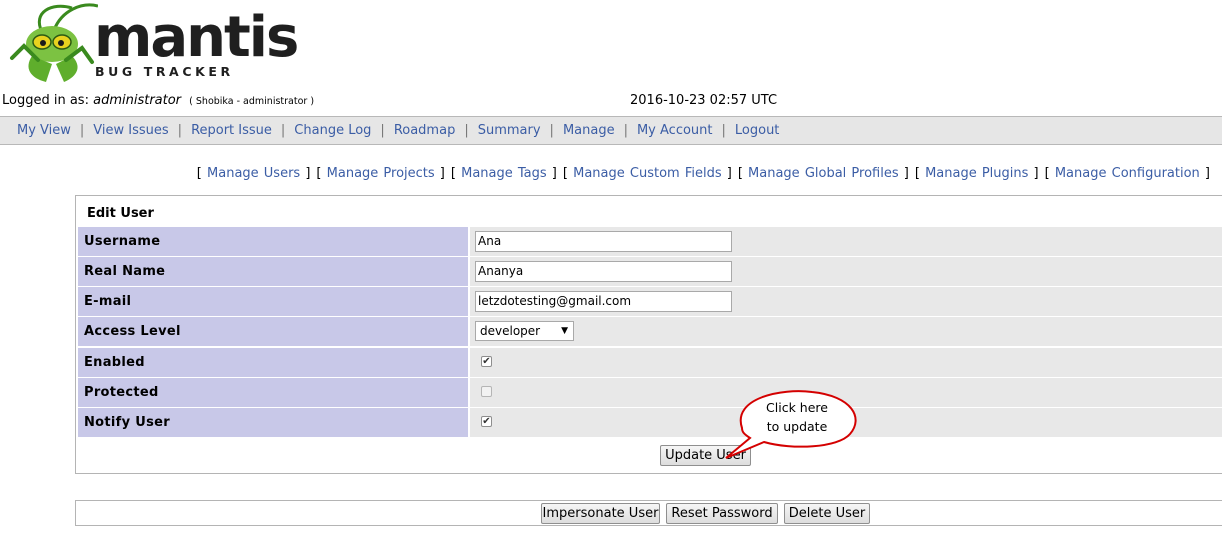 This screenshot has width=1222, height=536. I want to click on enabled-label: Enabled, so click(273, 362).